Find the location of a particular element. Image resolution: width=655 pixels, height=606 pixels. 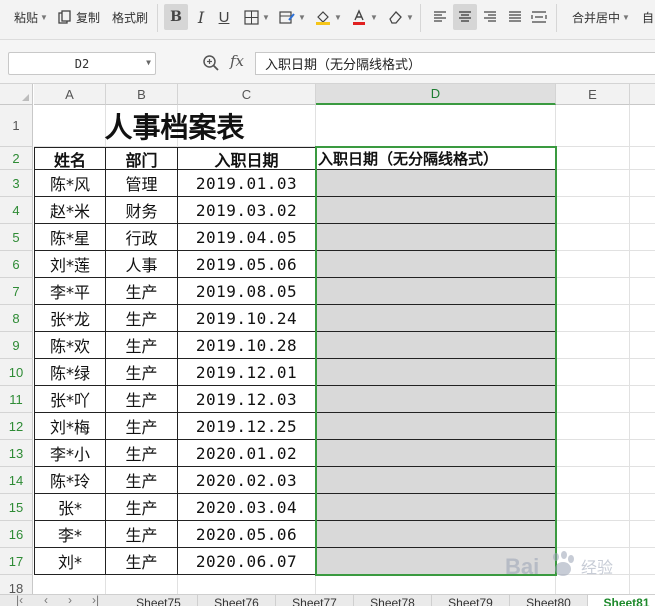

row-header-3: 3 is located at coordinates (16, 183).